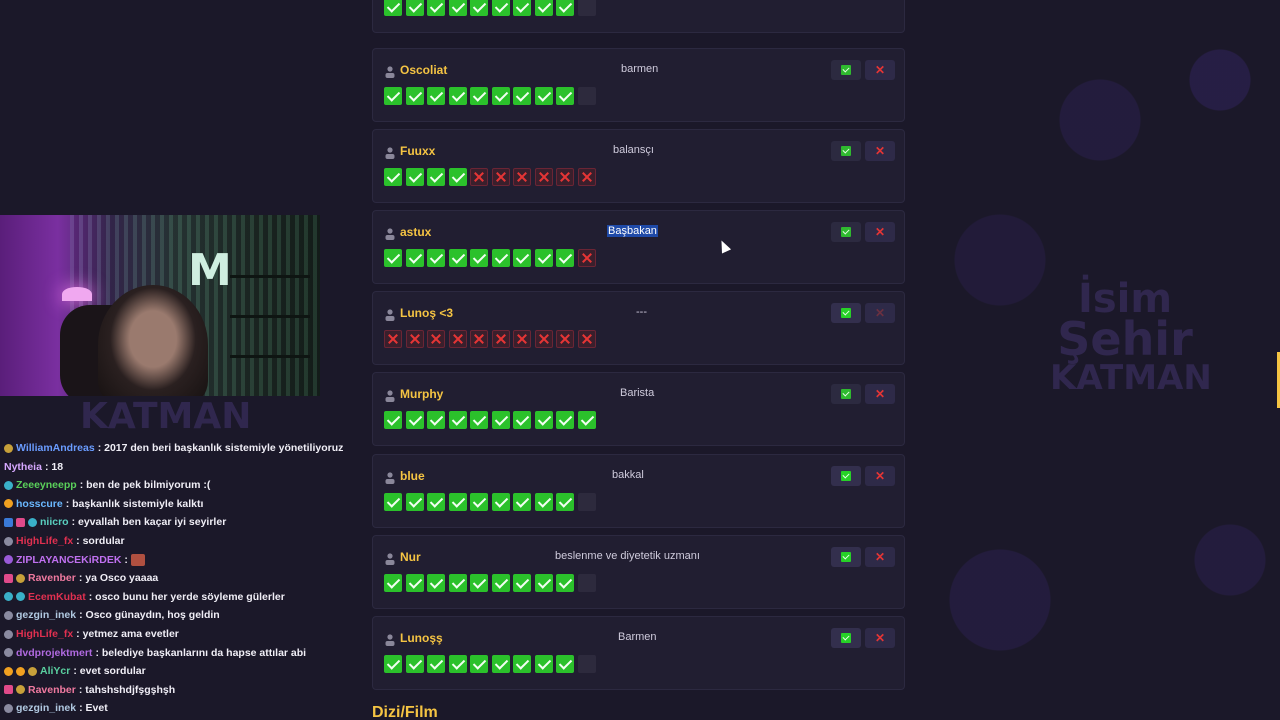 The image size is (1280, 720). Describe the element at coordinates (54, 653) in the screenshot. I see `chat-username: dvdprojektmert` at that location.